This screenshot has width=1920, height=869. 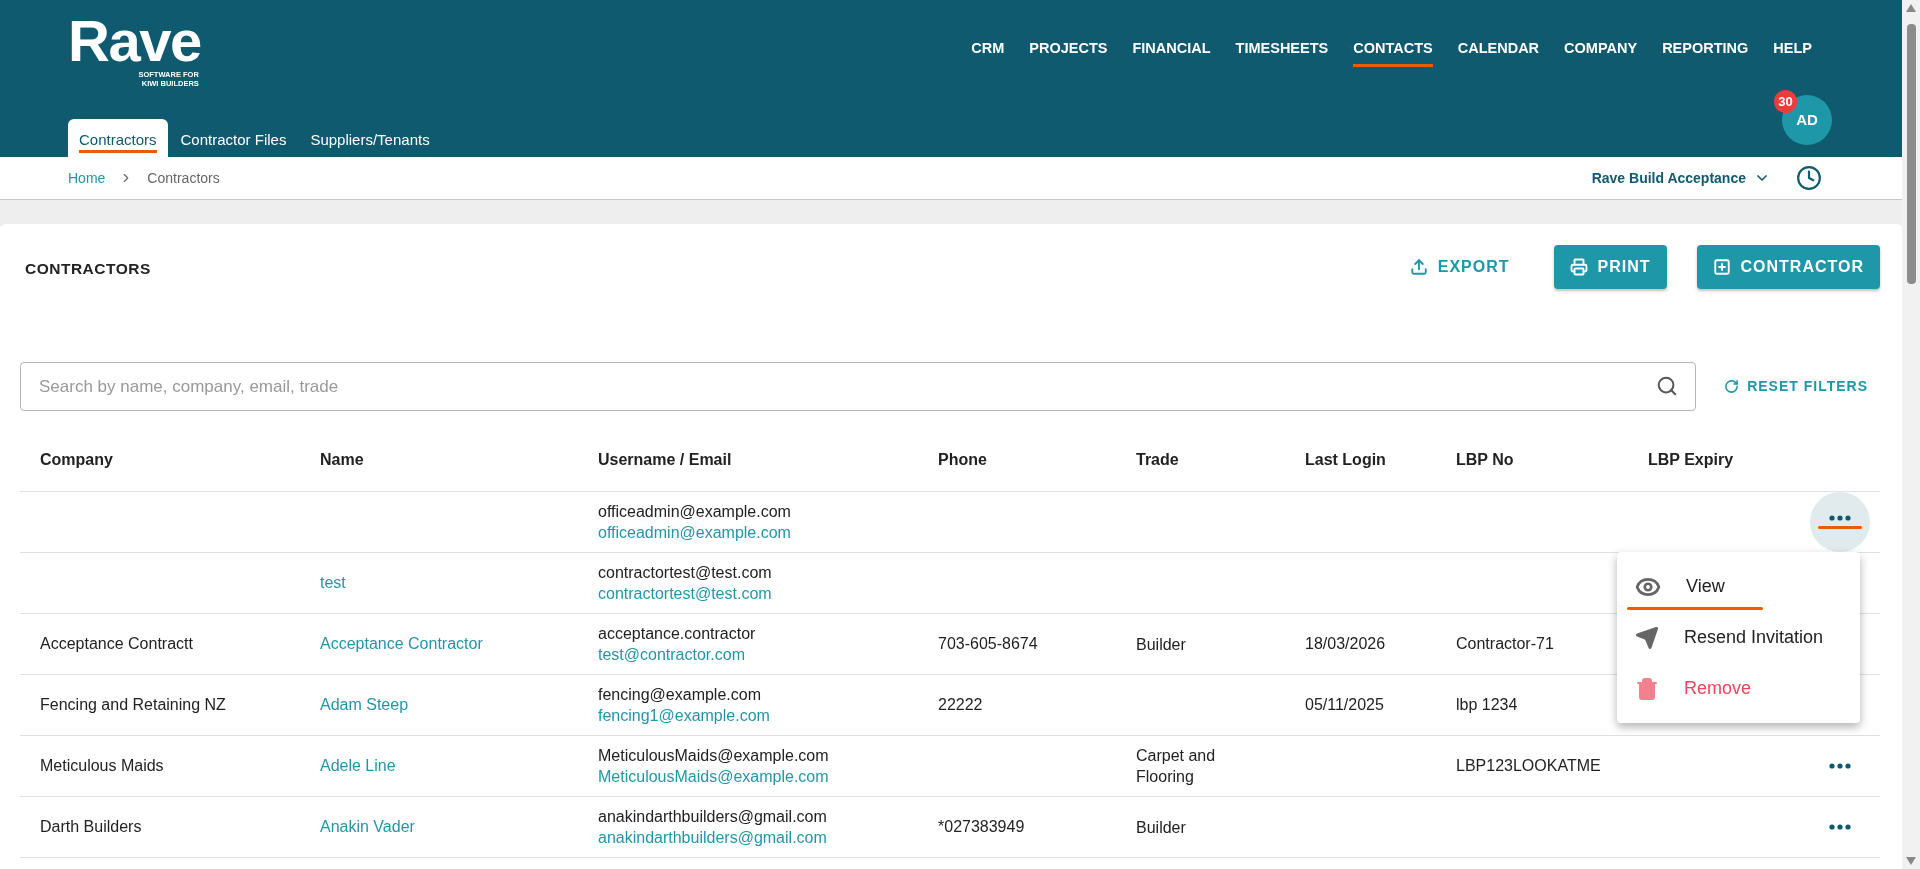 I want to click on column-header: LBP No, so click(x=1485, y=459).